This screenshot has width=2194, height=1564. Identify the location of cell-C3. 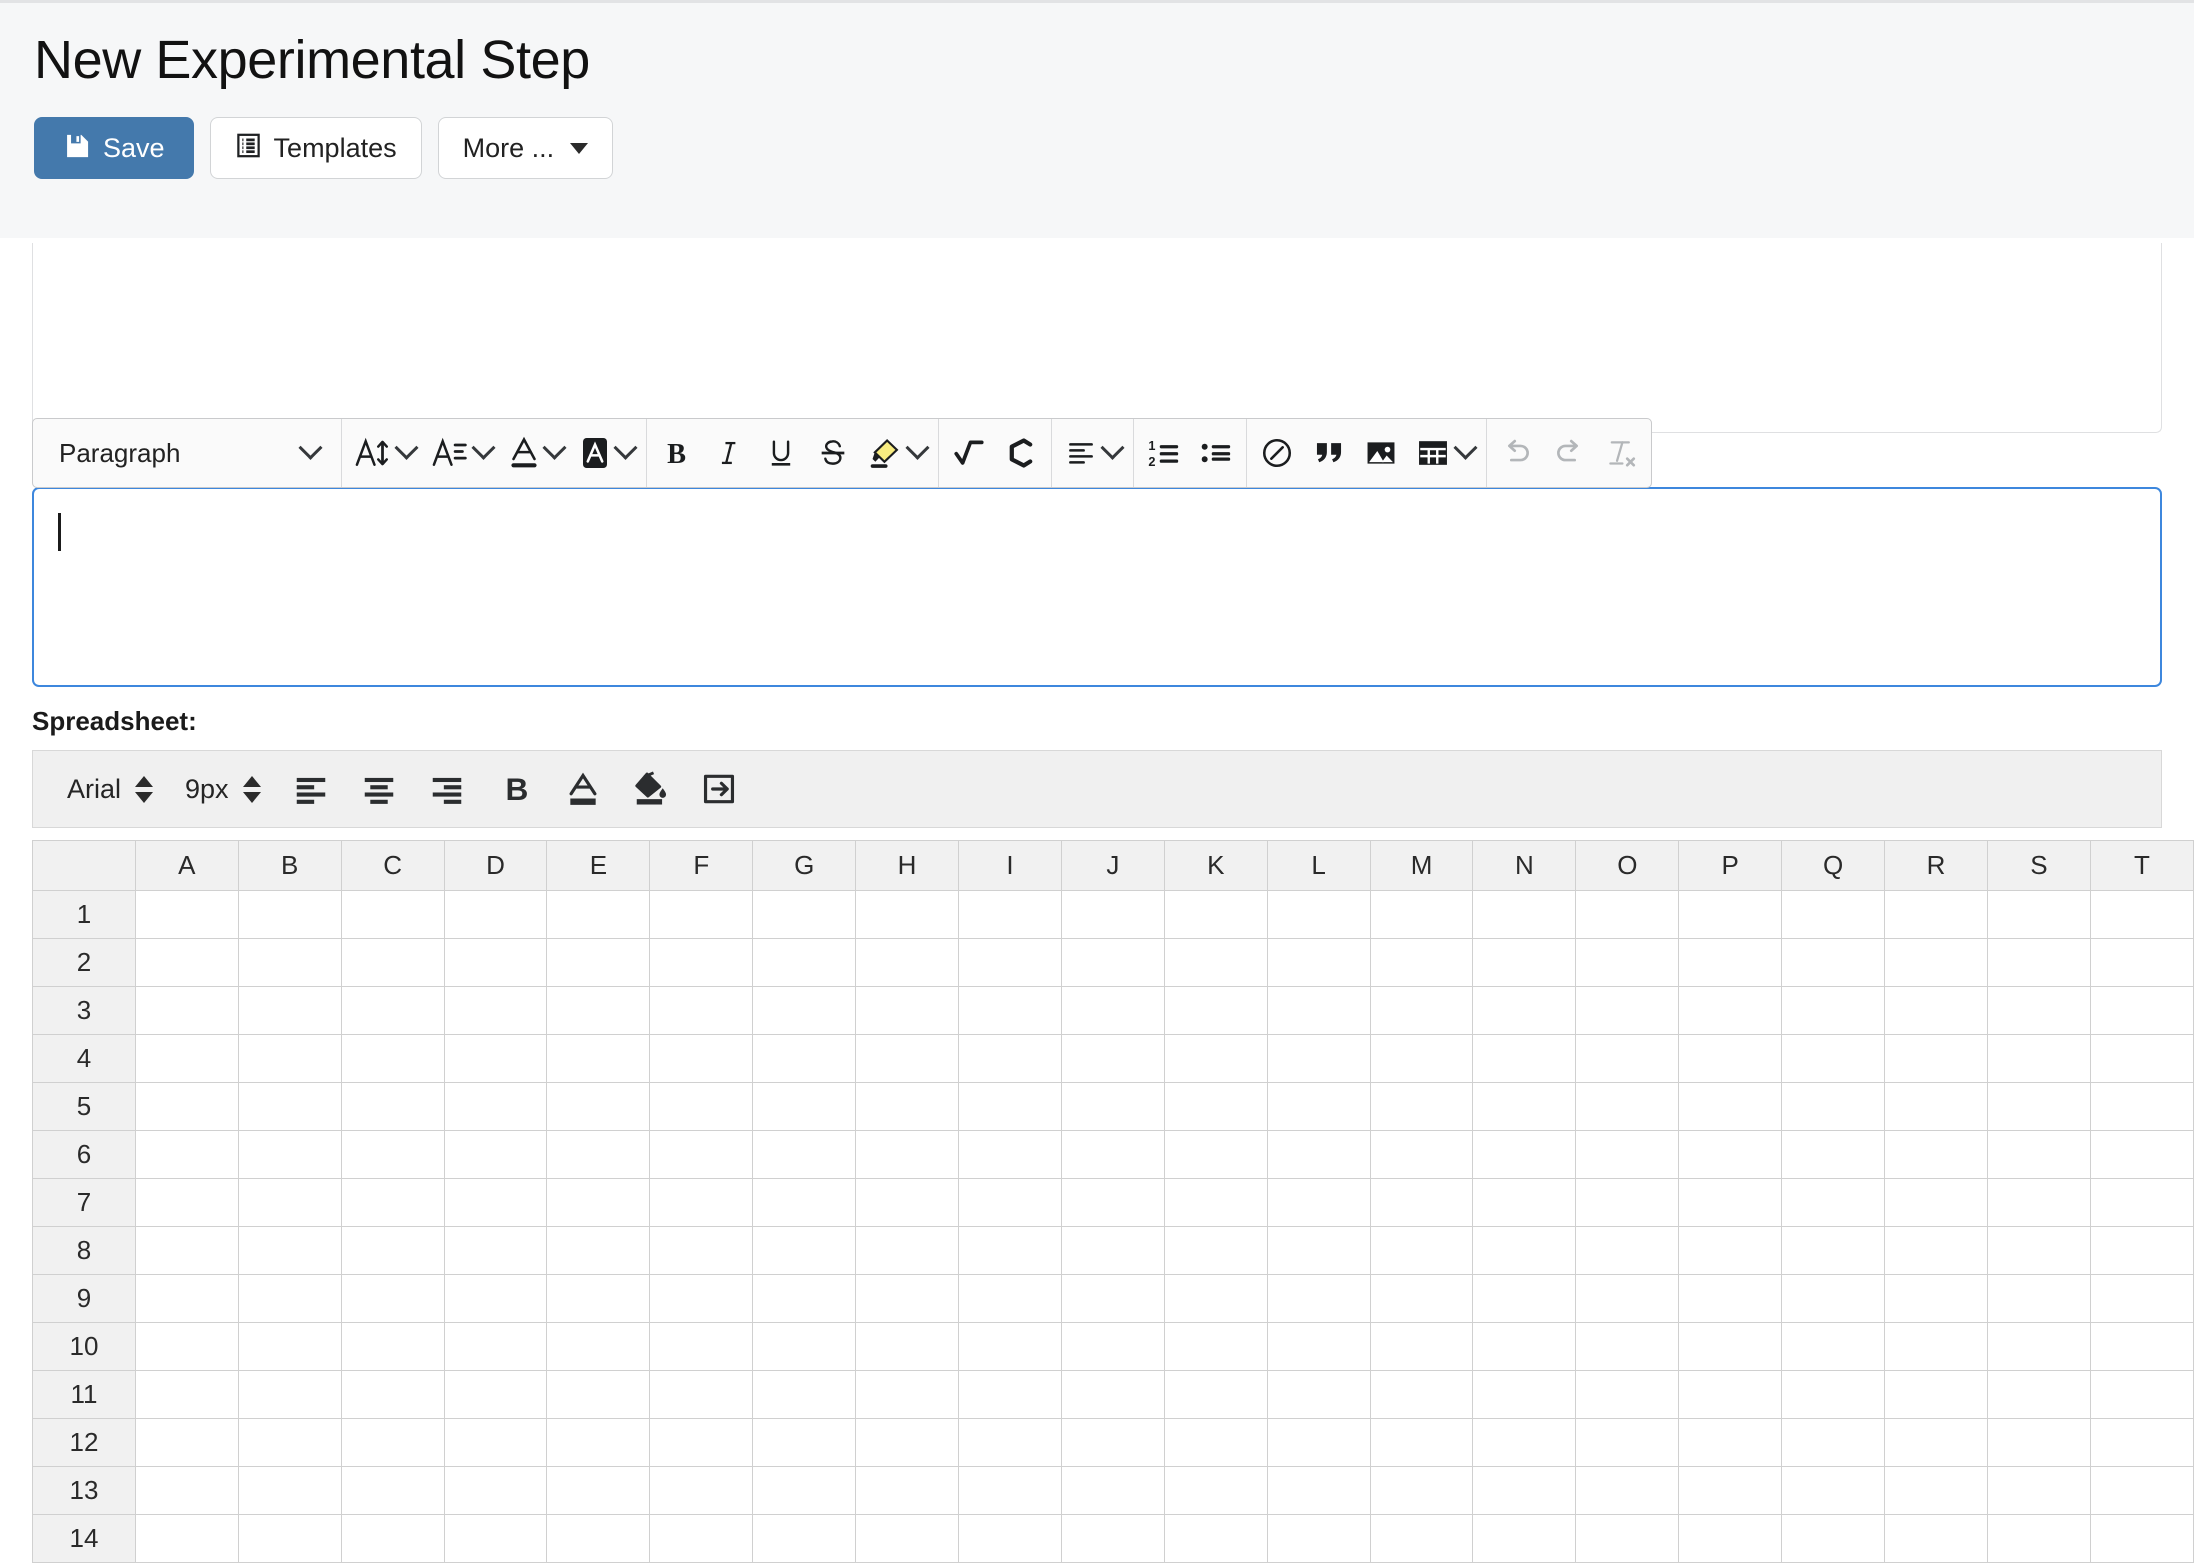
(392, 1010).